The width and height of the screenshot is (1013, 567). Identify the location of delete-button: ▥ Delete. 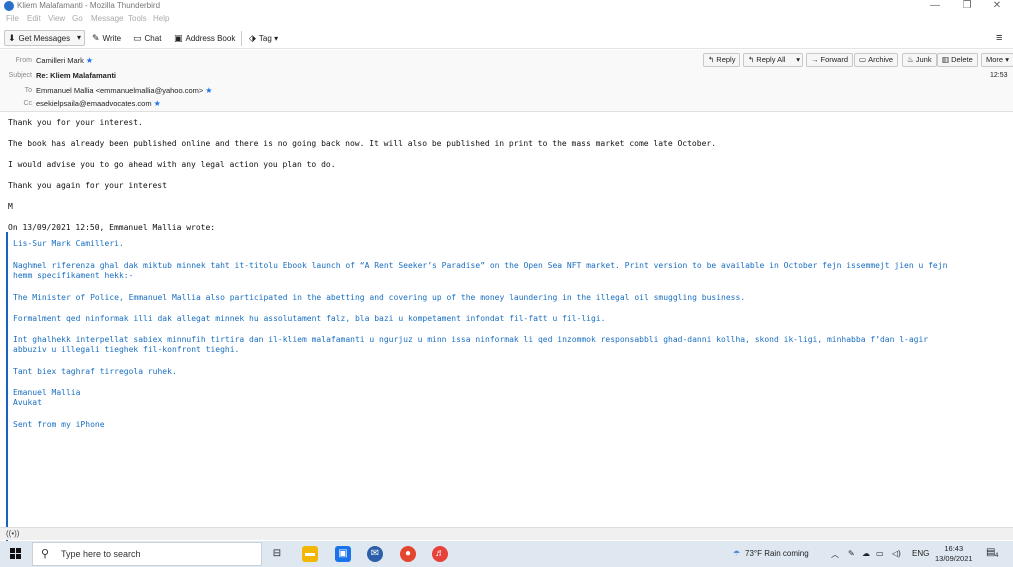
(957, 60).